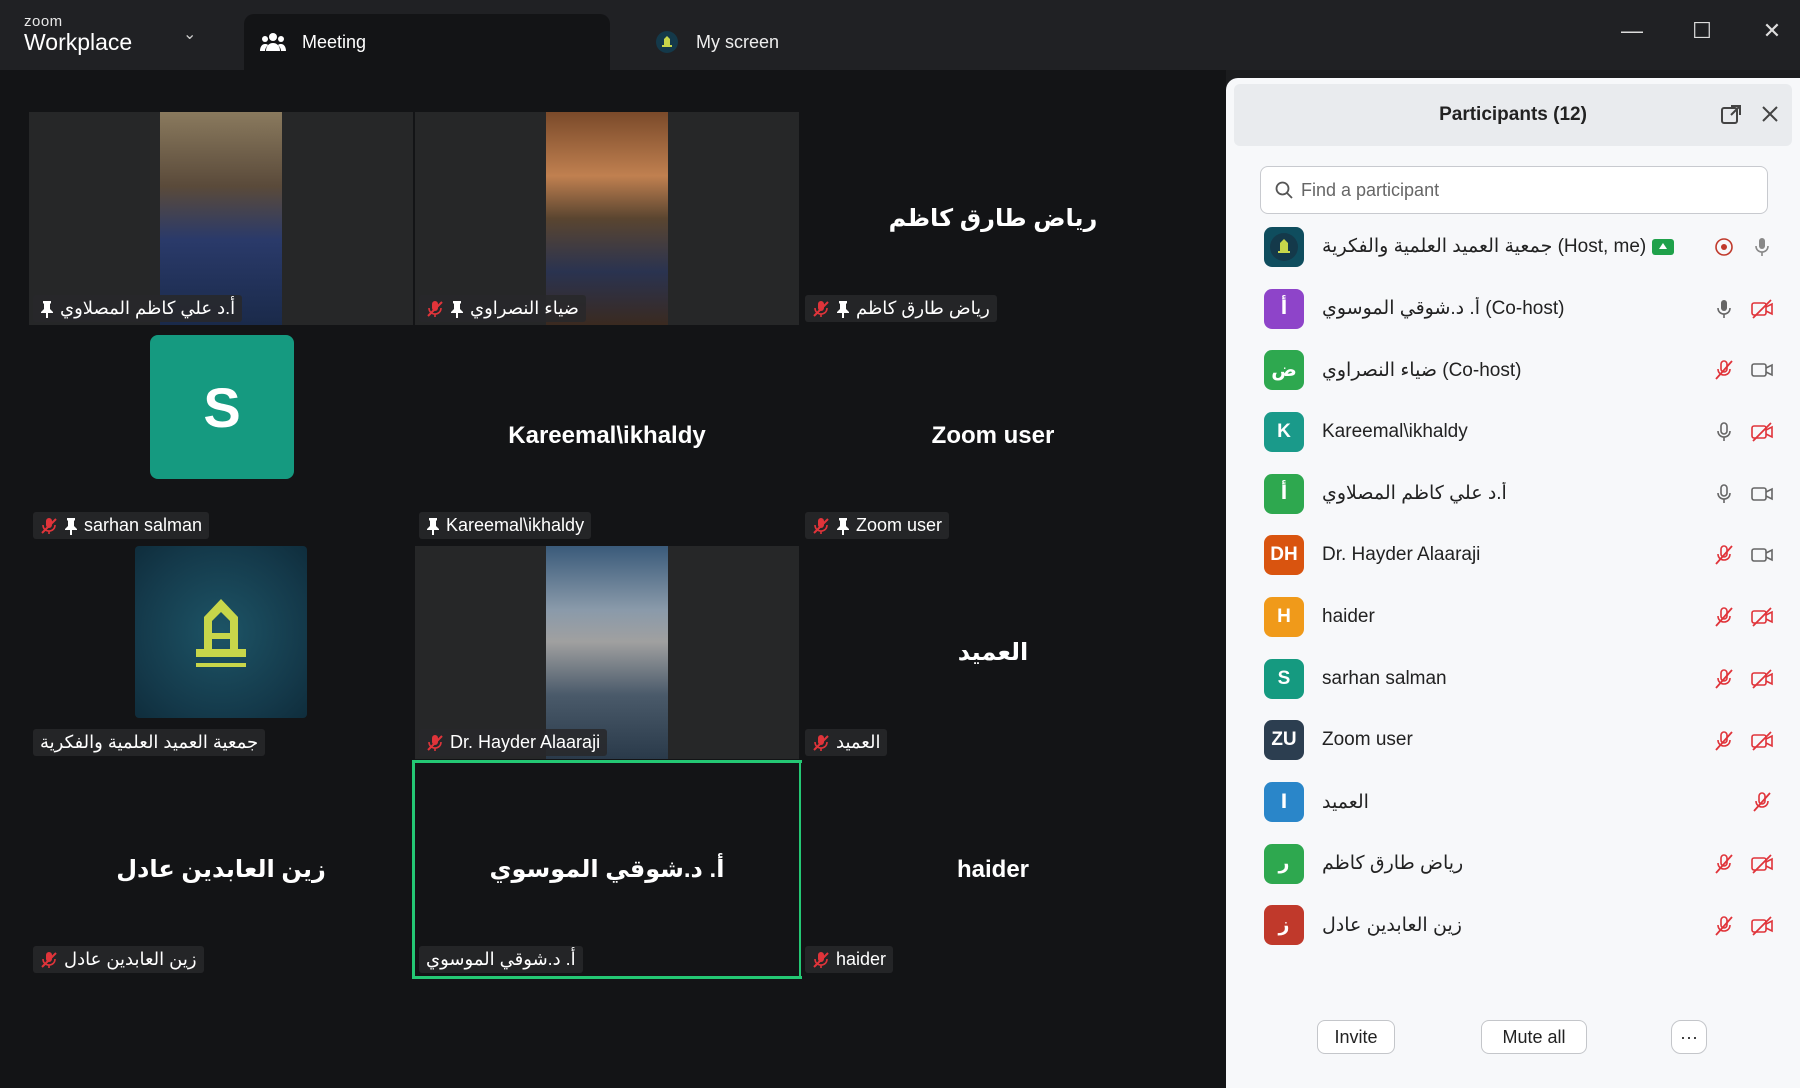  What do you see at coordinates (1513, 802) in the screenshot?
I see `participant-row: ا العميد` at bounding box center [1513, 802].